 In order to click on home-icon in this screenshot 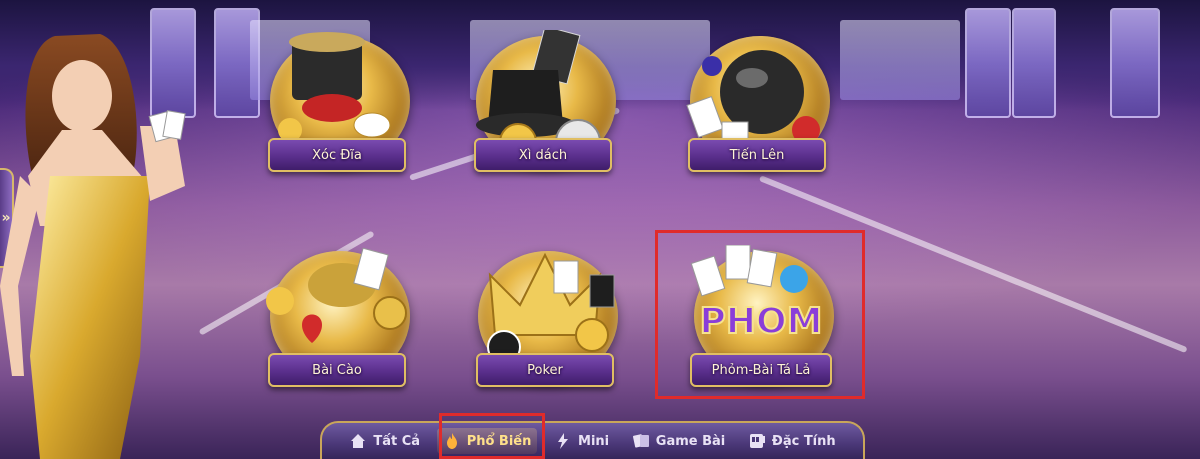, I will do `click(358, 441)`.